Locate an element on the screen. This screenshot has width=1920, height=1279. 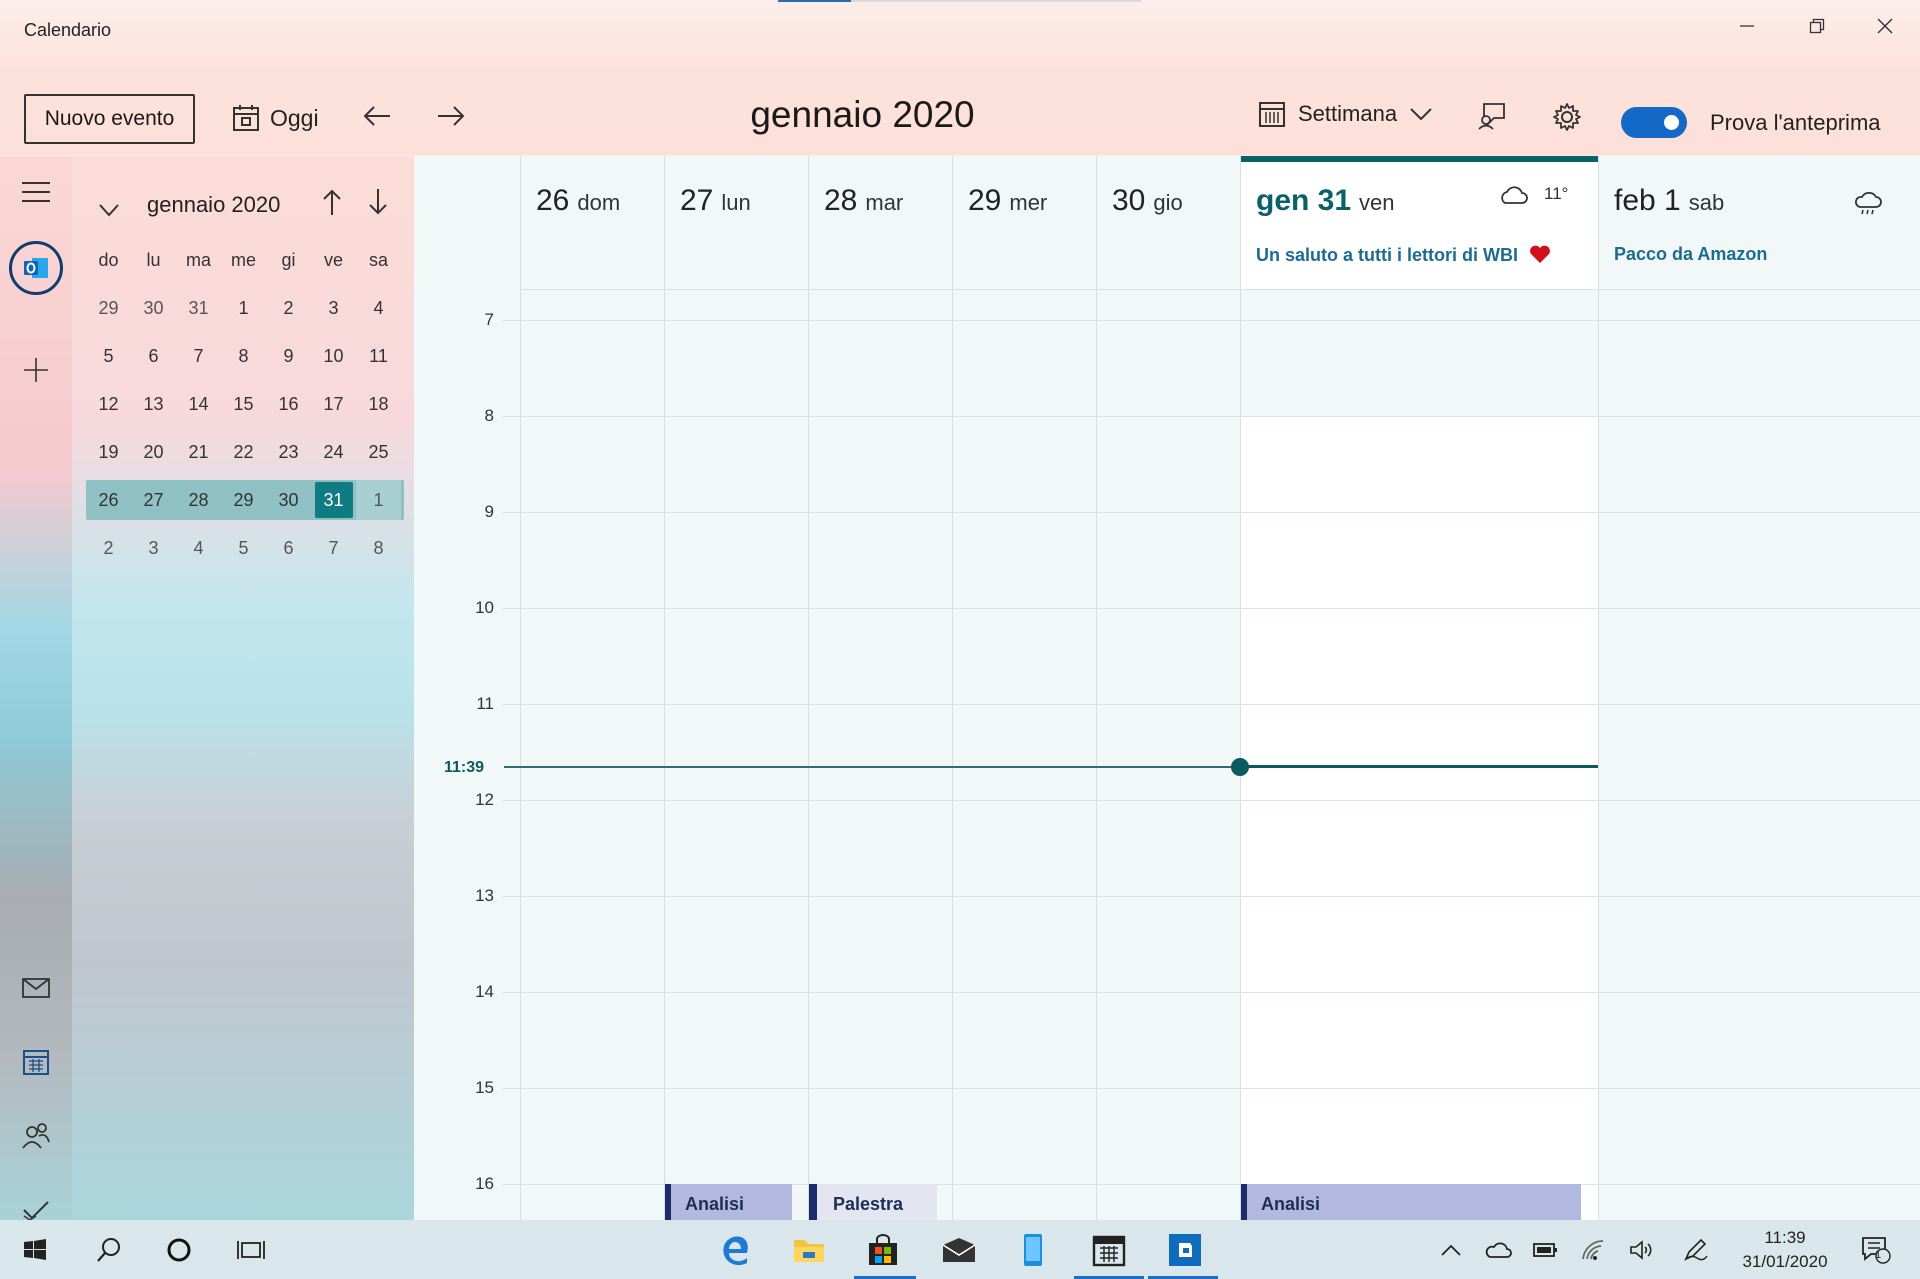
phone-app-button is located at coordinates (1033, 1249).